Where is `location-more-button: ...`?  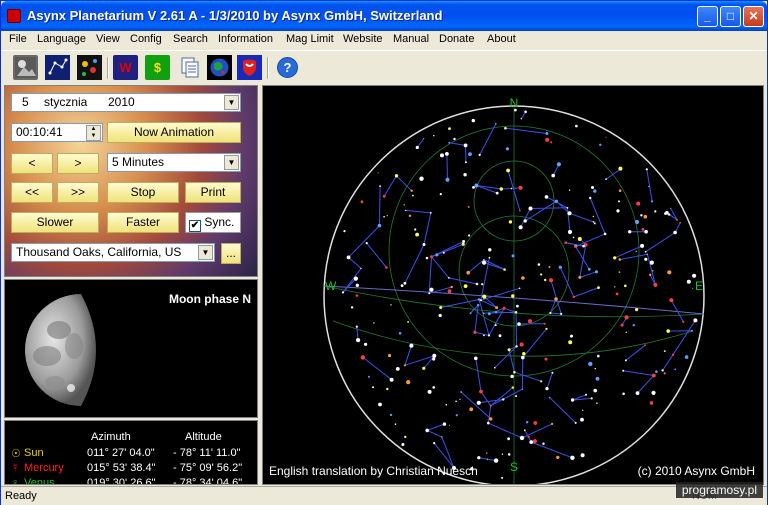
location-more-button: ... is located at coordinates (231, 253).